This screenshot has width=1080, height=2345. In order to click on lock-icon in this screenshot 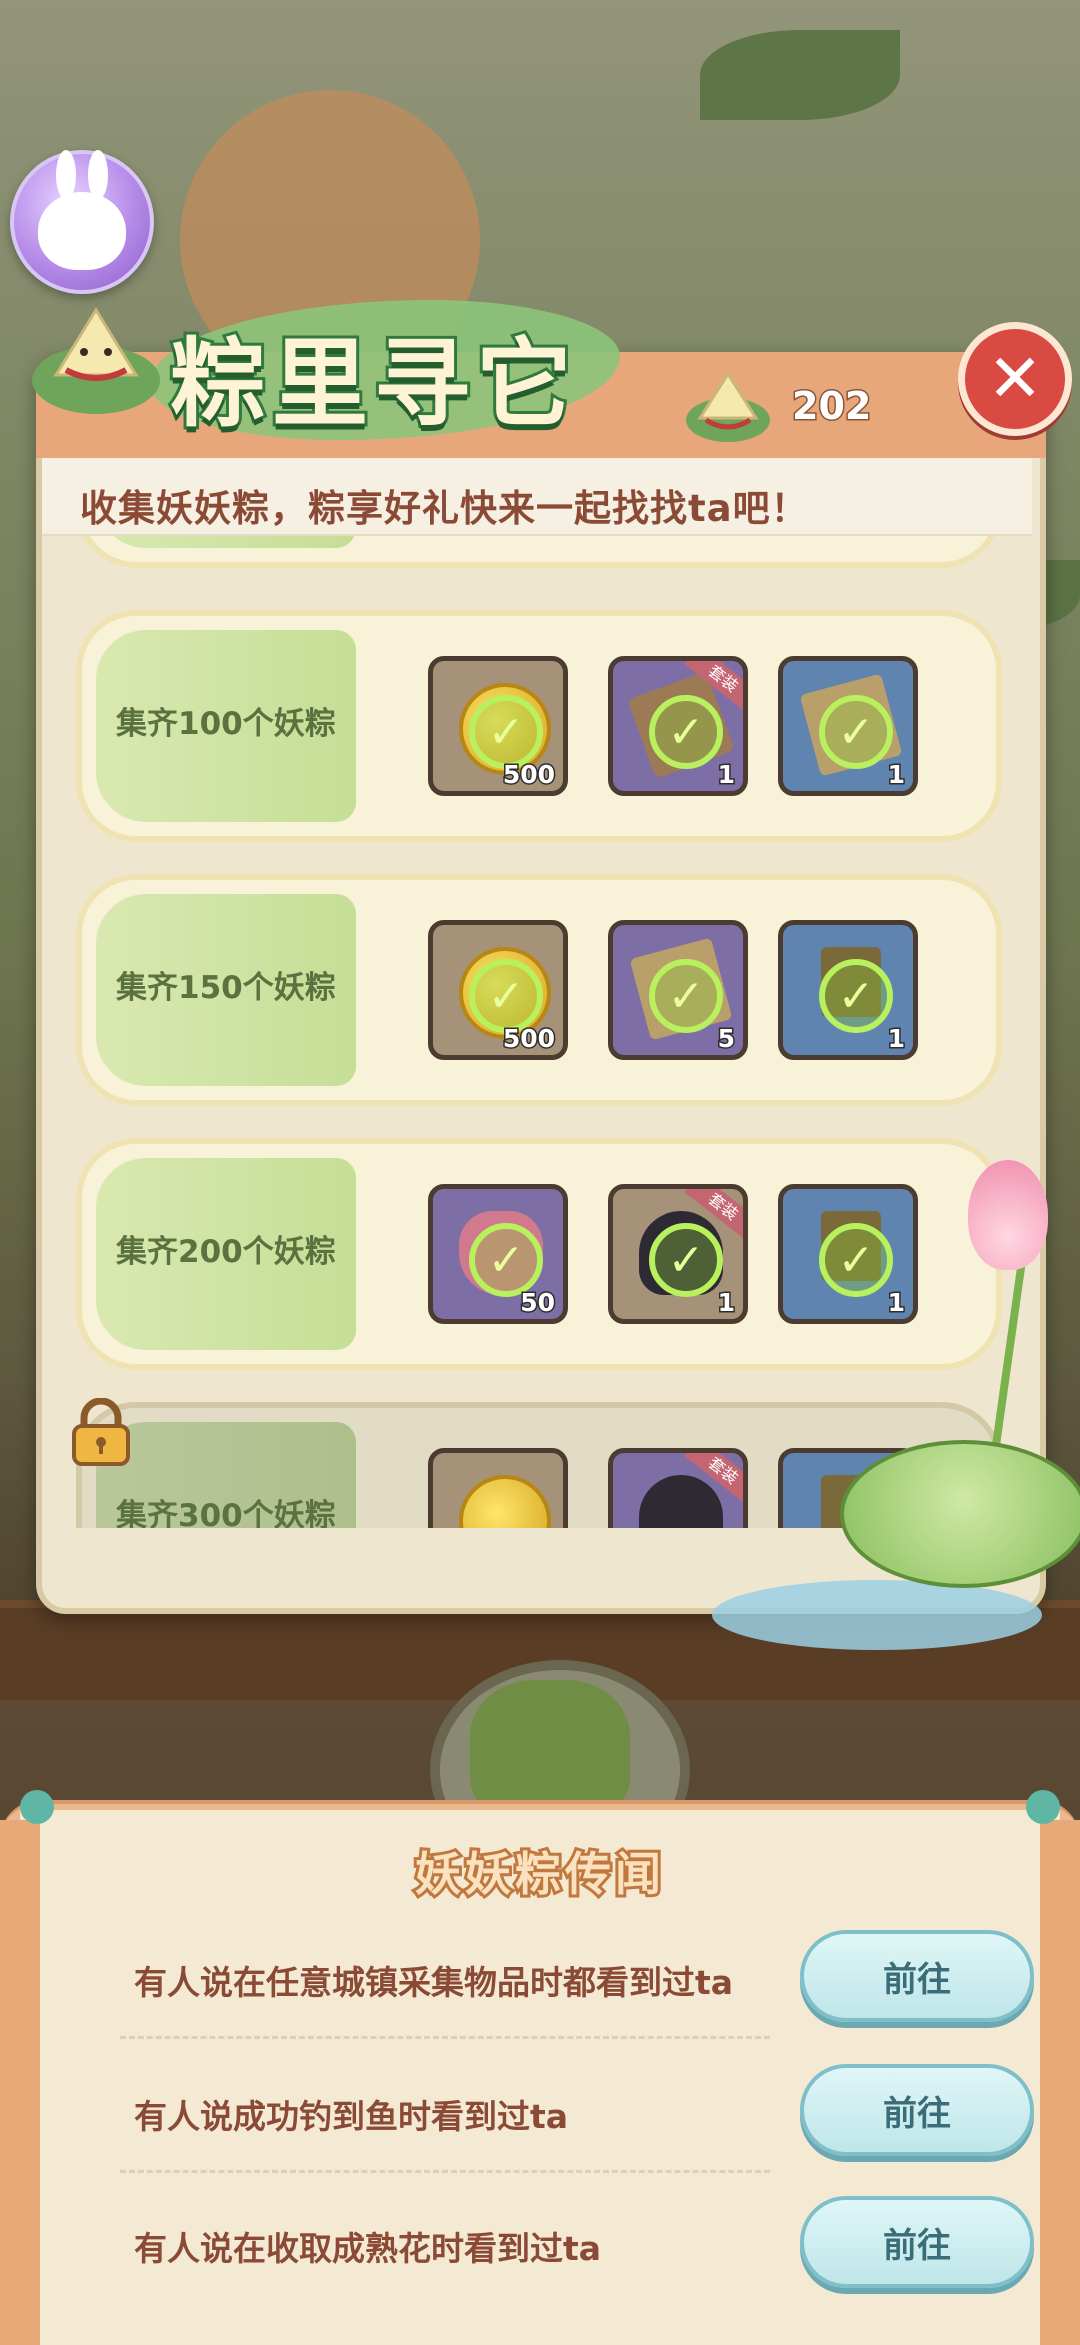, I will do `click(101, 1432)`.